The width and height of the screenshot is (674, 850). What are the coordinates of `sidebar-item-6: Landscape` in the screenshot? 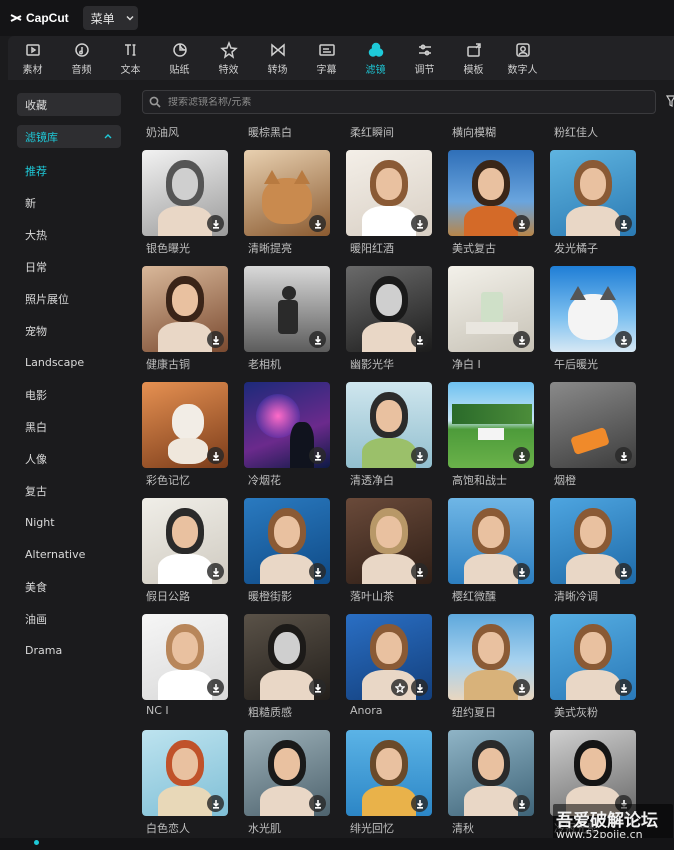 It's located at (69, 362).